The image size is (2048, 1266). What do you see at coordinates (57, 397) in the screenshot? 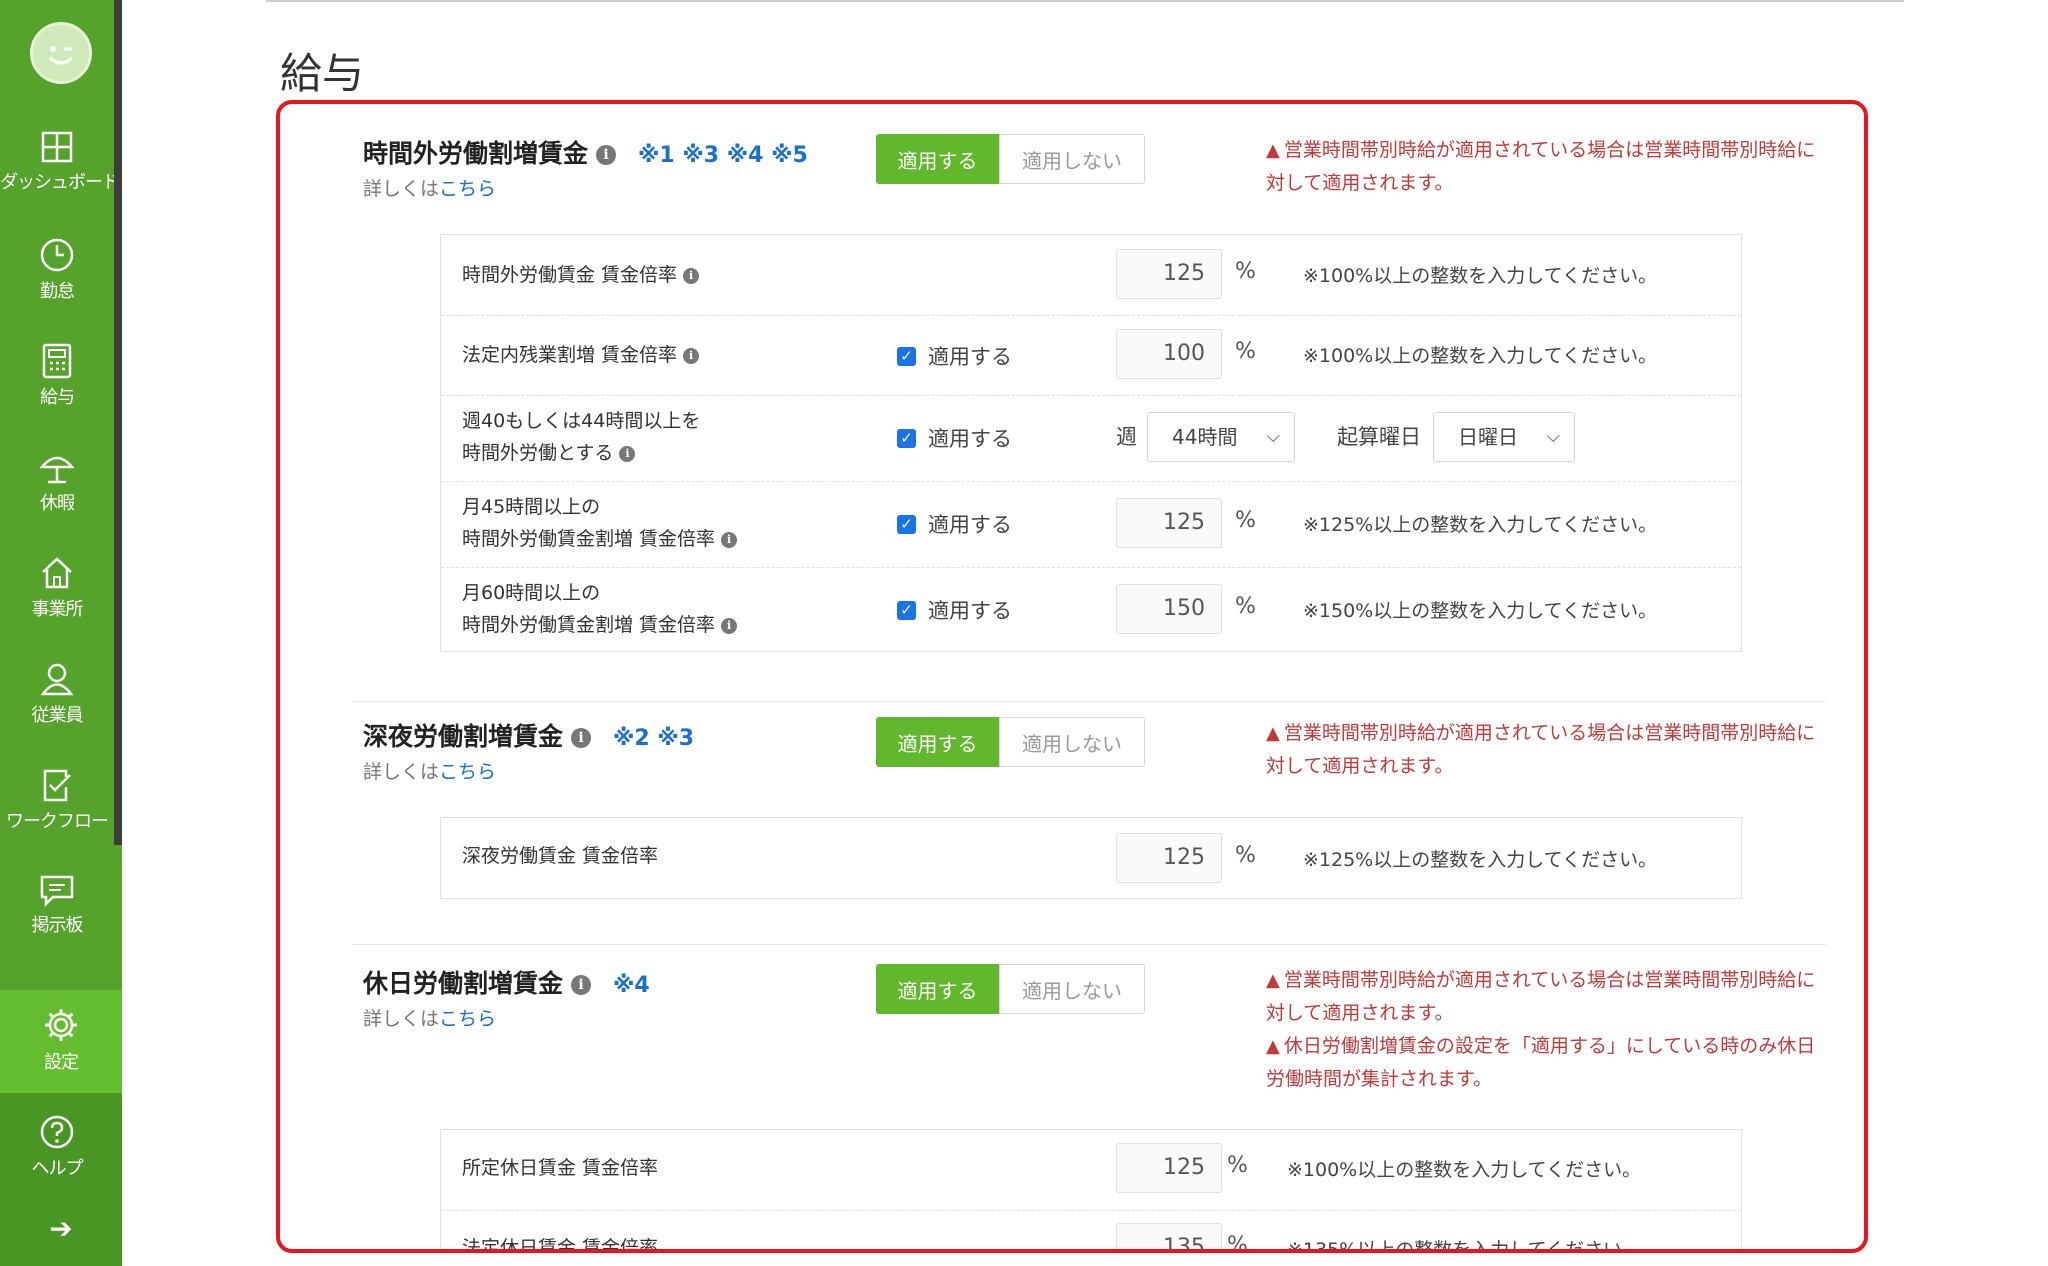
I see `sidebar-item-label: 給与` at bounding box center [57, 397].